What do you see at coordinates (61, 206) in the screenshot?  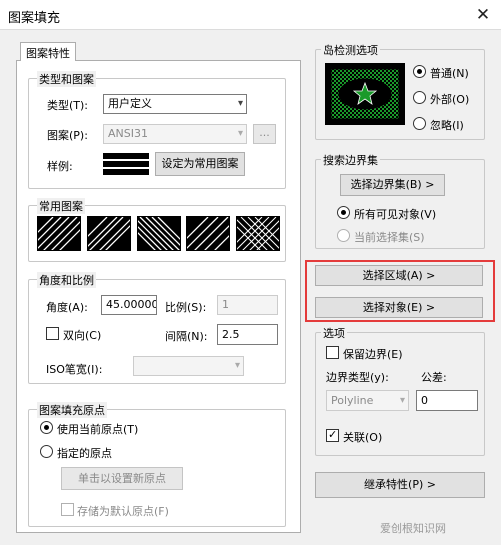 I see `common-patterns-legend: 常用图案` at bounding box center [61, 206].